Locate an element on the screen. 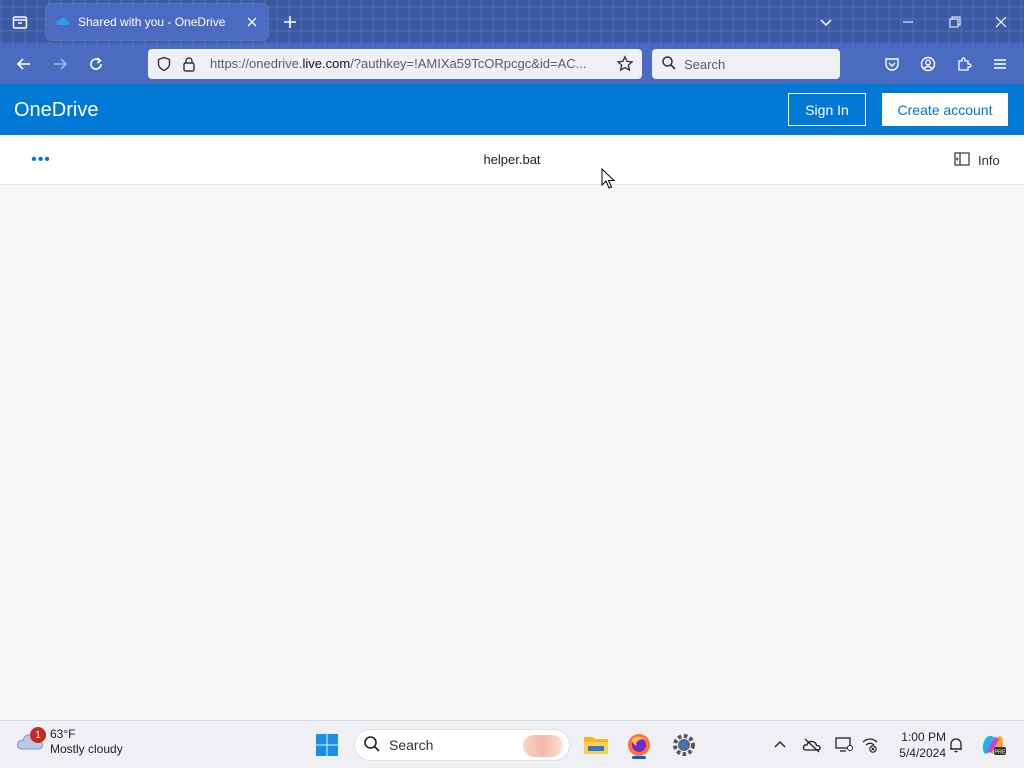 This screenshot has height=768, width=1024. display-icon is located at coordinates (844, 745).